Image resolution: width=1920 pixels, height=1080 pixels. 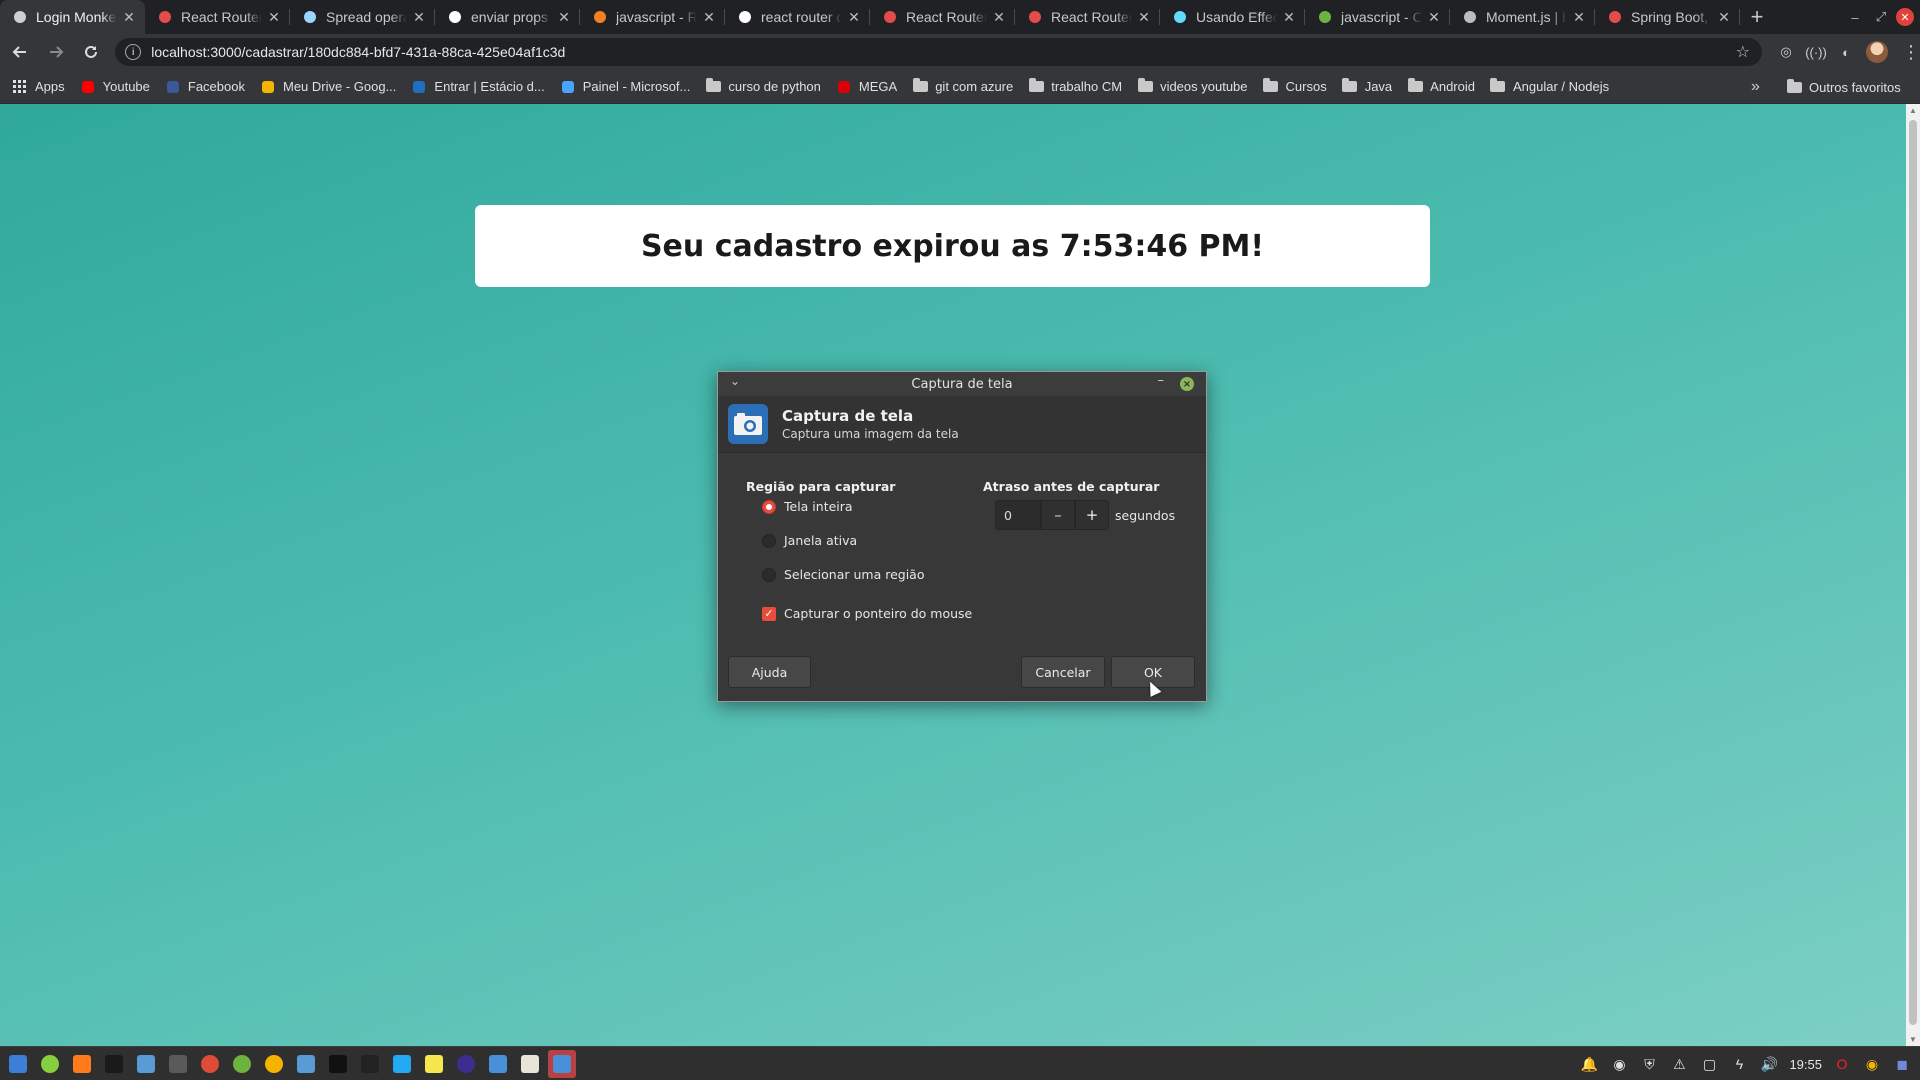 I want to click on help-button: Ajuda, so click(x=769, y=672).